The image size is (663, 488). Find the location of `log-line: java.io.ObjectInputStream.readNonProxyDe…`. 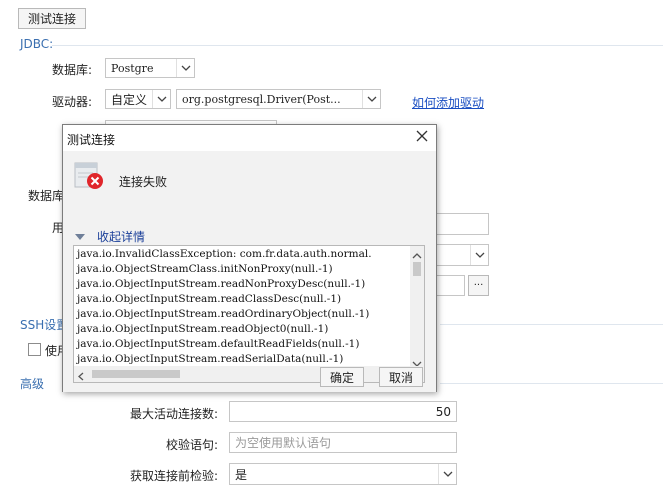

log-line: java.io.ObjectInputStream.readNonProxyDe… is located at coordinates (221, 284).